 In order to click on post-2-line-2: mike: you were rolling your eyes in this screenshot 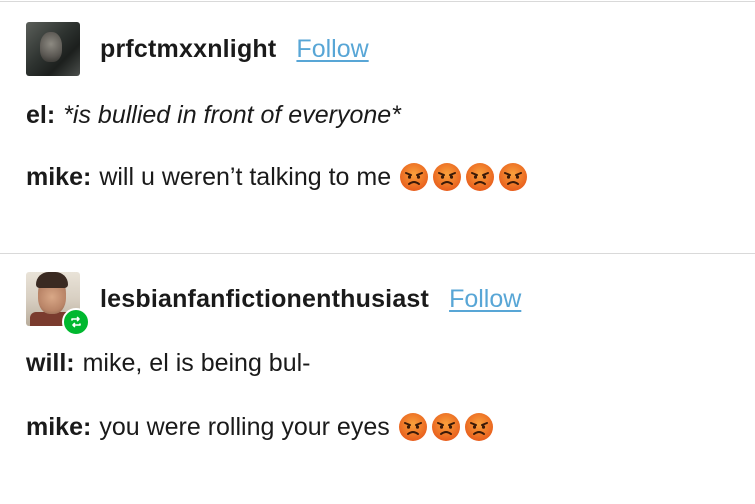, I will do `click(260, 427)`.